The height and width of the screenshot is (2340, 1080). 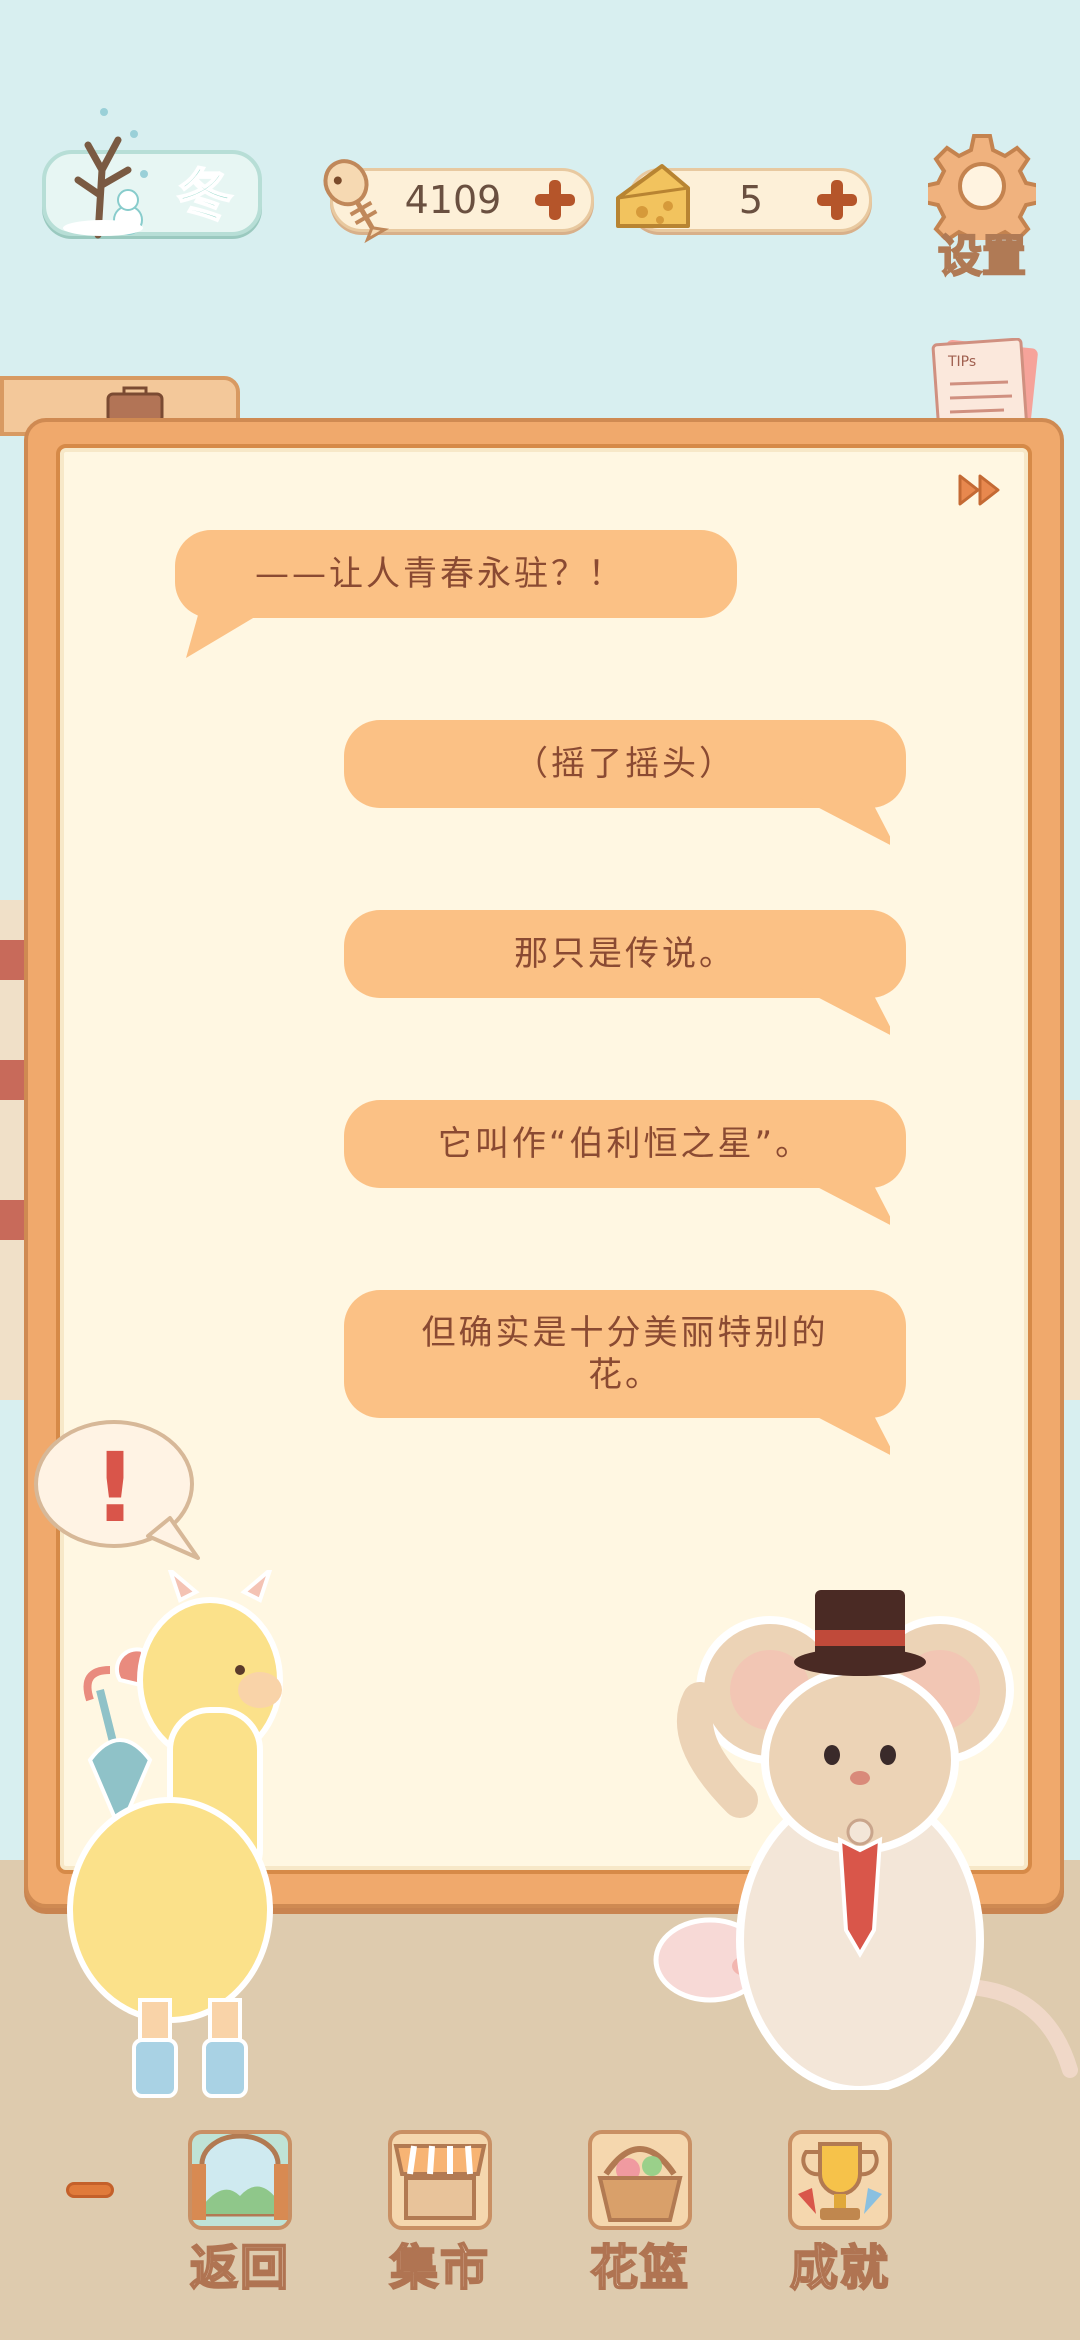 What do you see at coordinates (240, 2180) in the screenshot?
I see `window-scenery-icon` at bounding box center [240, 2180].